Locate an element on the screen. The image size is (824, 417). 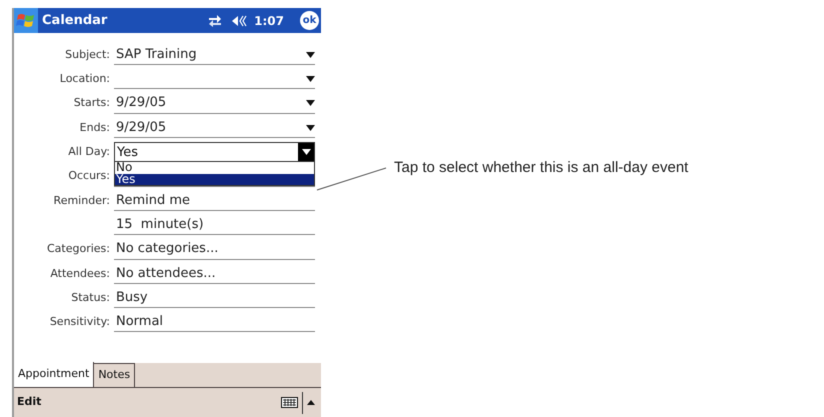
field-label: Starts: is located at coordinates (92, 103).